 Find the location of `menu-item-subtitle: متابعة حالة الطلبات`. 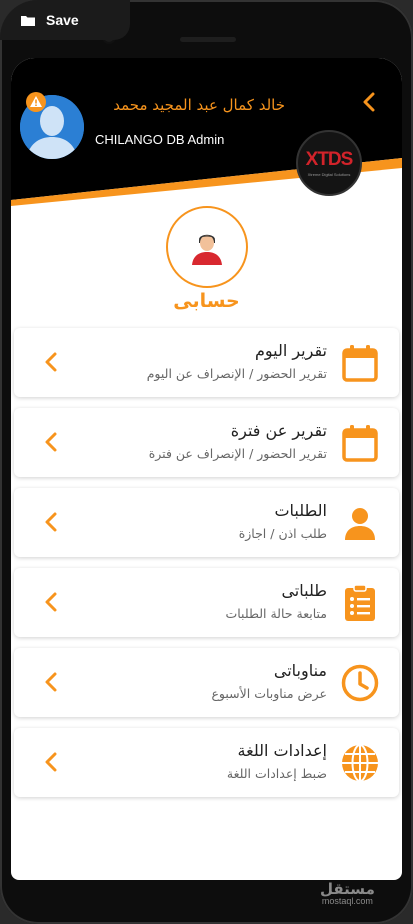

menu-item-subtitle: متابعة حالة الطلبات is located at coordinates (276, 613).